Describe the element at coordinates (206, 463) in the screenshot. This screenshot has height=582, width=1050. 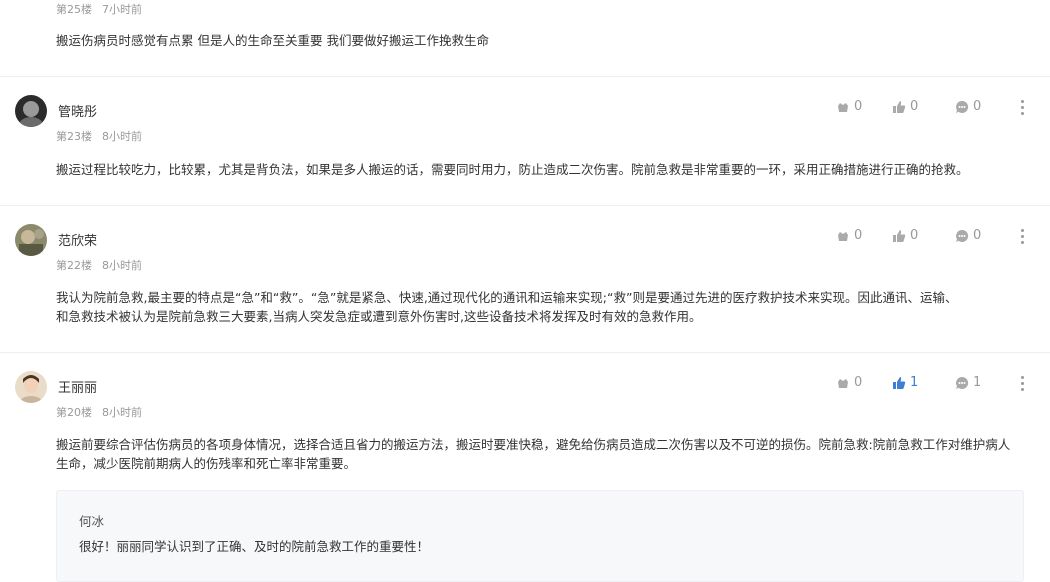
I see `comment-text-line: 生命，减少医院前期病人的伤残率和死亡率非常重要。` at that location.